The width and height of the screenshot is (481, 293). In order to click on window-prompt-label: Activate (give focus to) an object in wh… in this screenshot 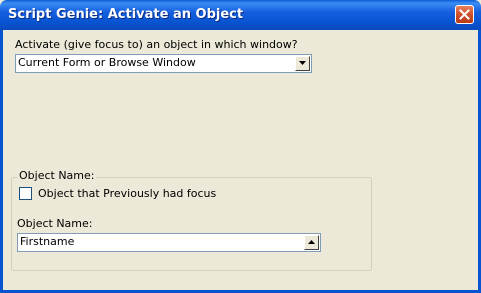, I will do `click(156, 44)`.